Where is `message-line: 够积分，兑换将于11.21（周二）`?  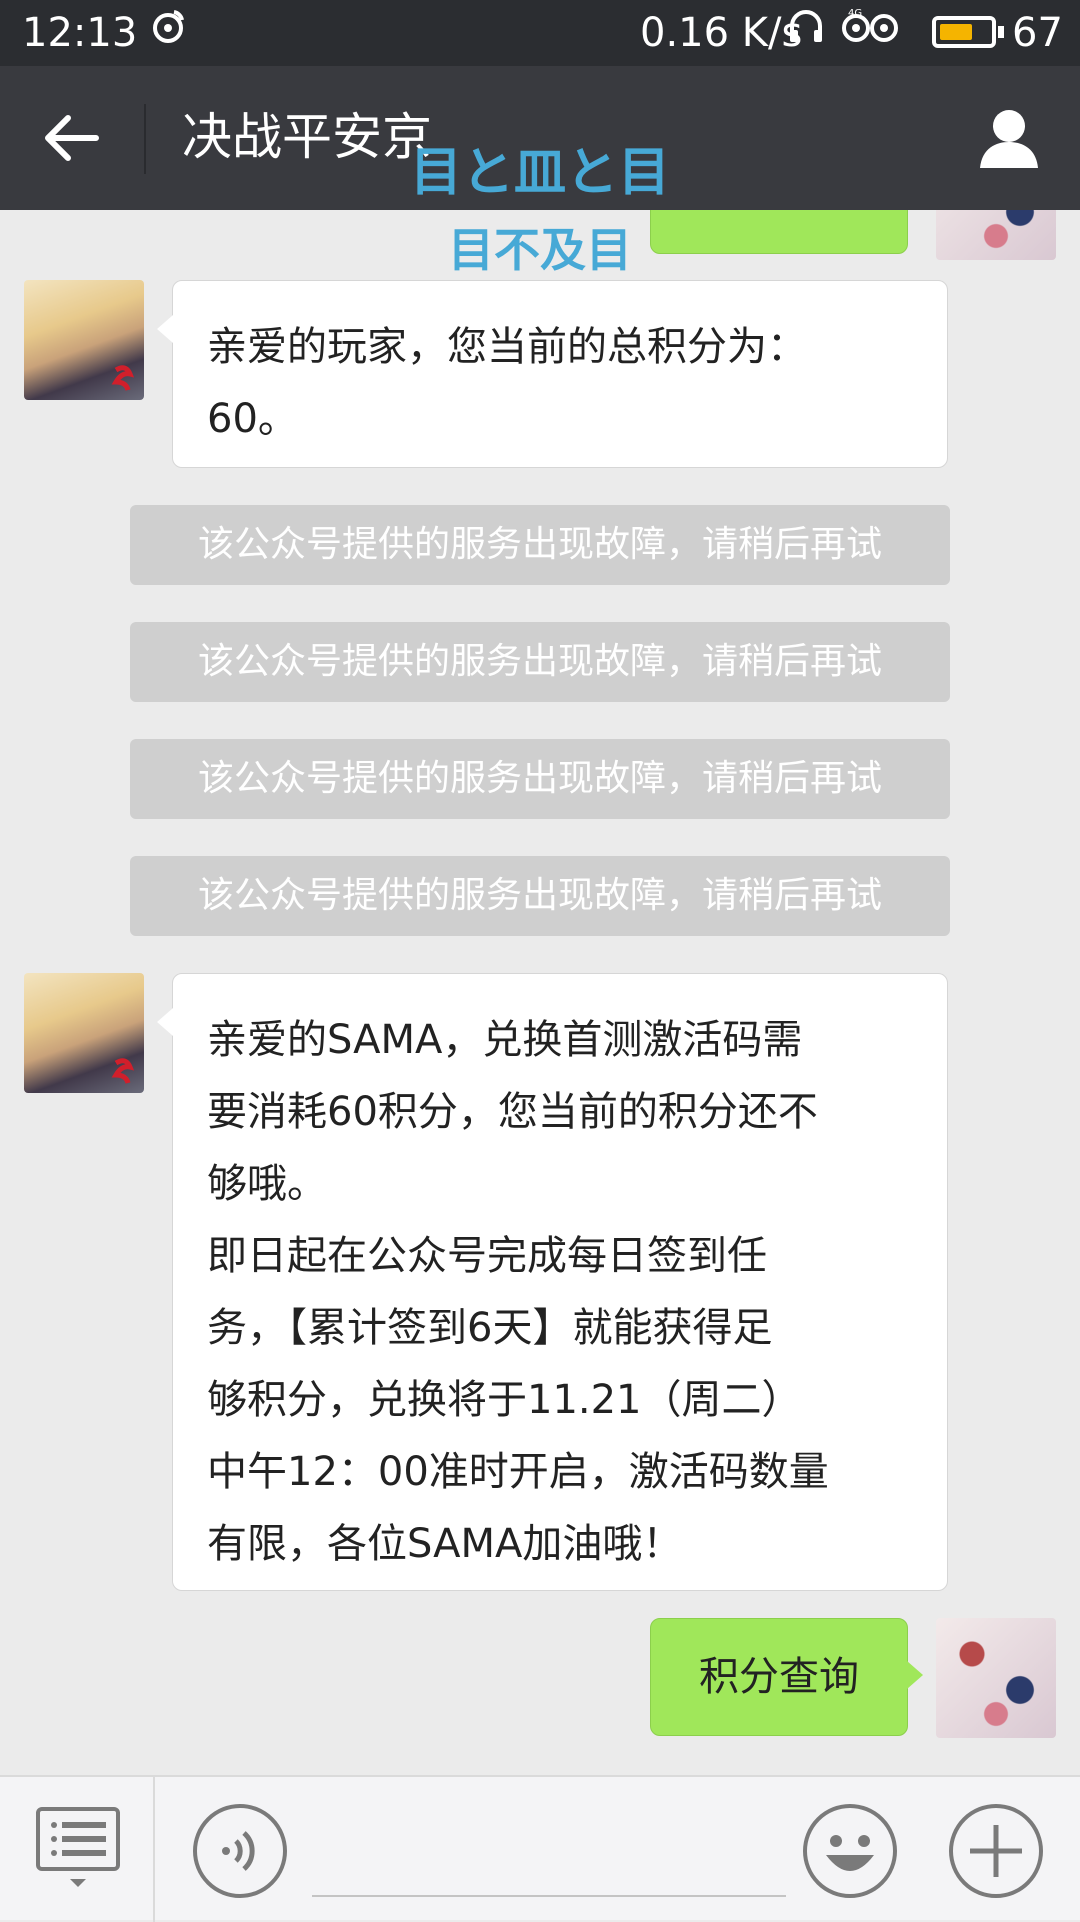 message-line: 够积分，兑换将于11.21（周二） is located at coordinates (504, 1400).